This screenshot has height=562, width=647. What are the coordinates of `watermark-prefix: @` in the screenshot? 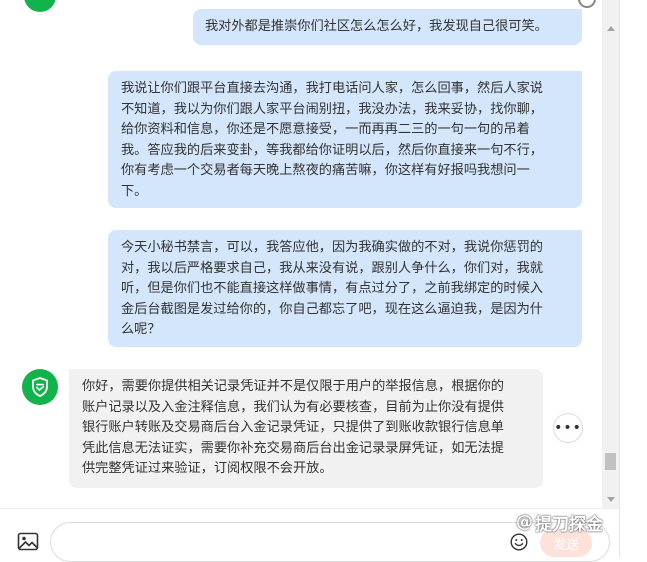 It's located at (524, 522).